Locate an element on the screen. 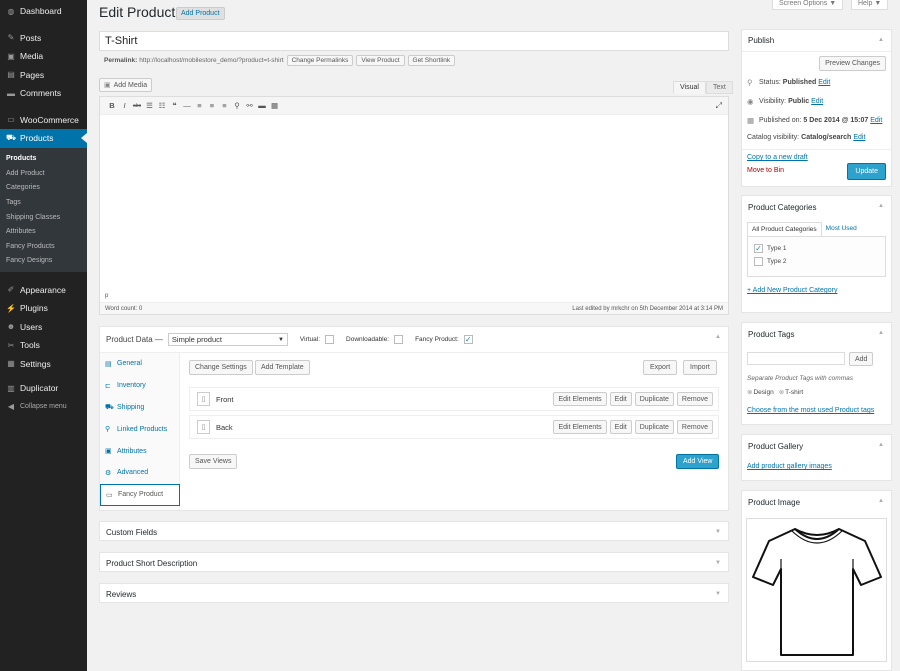  submenu-tags: Tags is located at coordinates (43, 202).